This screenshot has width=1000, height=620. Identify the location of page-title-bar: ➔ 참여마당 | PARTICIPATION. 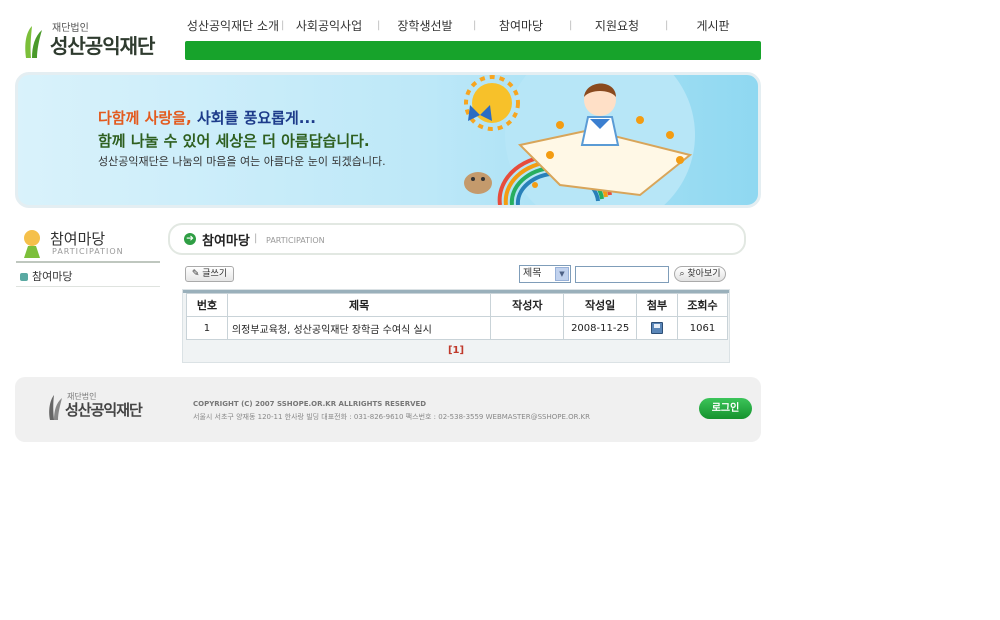
(457, 239).